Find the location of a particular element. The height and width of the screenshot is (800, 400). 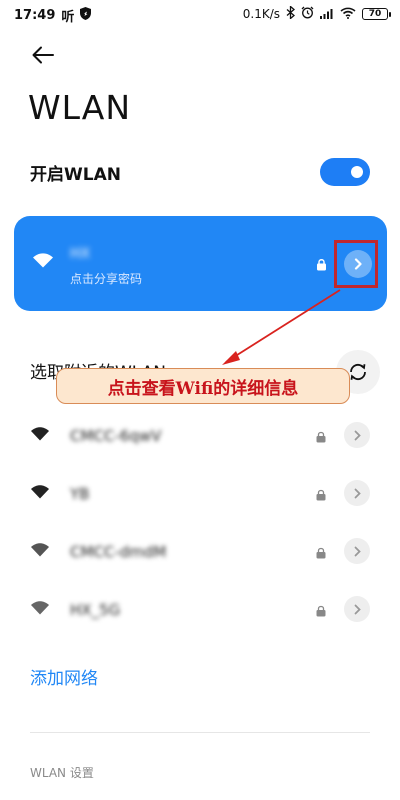

net-speed: 0.1K/s is located at coordinates (261, 14).